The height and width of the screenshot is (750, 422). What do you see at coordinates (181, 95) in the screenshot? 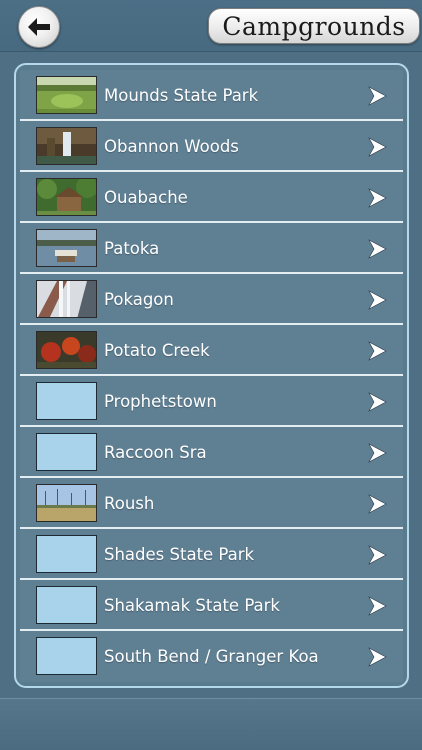
I see `list-item-label: Mounds State Park` at bounding box center [181, 95].